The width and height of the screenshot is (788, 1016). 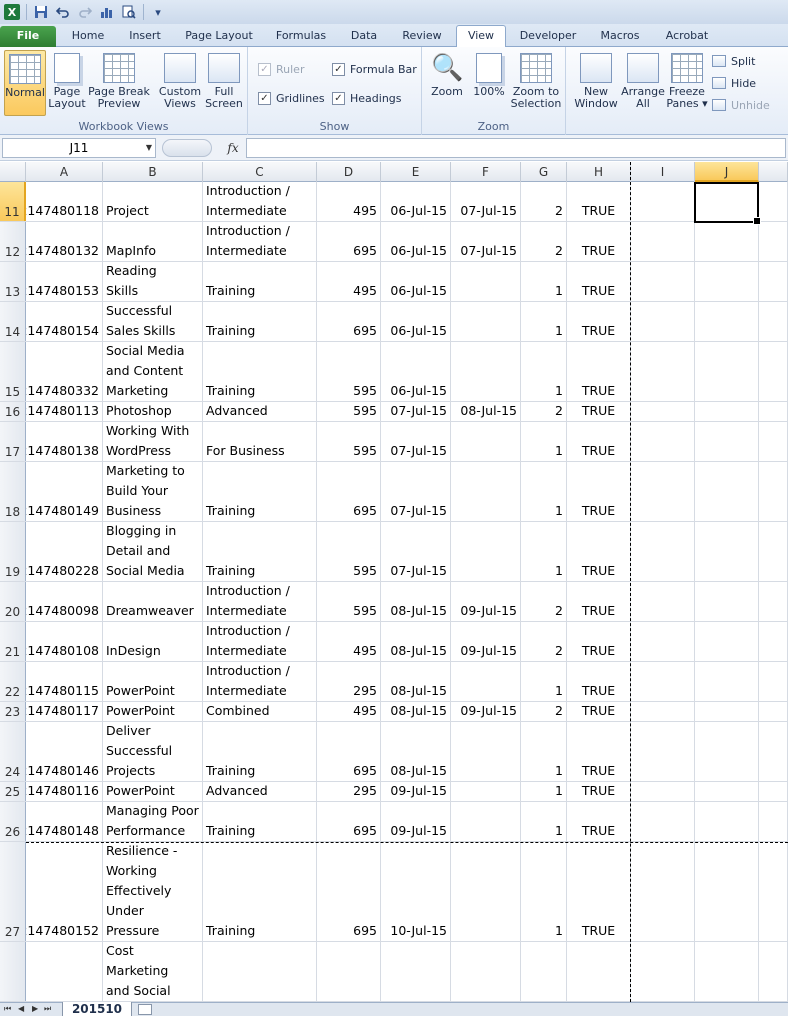 I want to click on row-header: 11, so click(x=13, y=201).